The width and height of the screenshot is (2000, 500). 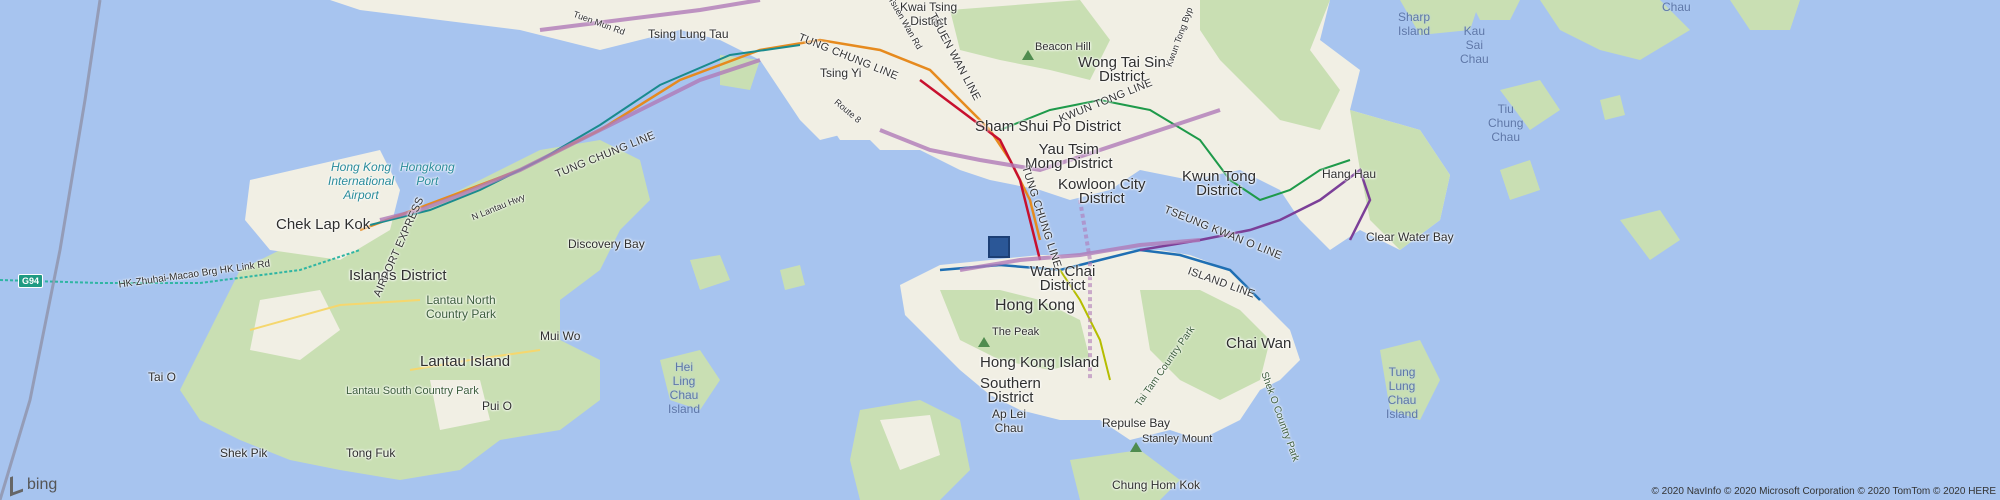 I want to click on label-text: Ap Lei, so click(x=1009, y=414).